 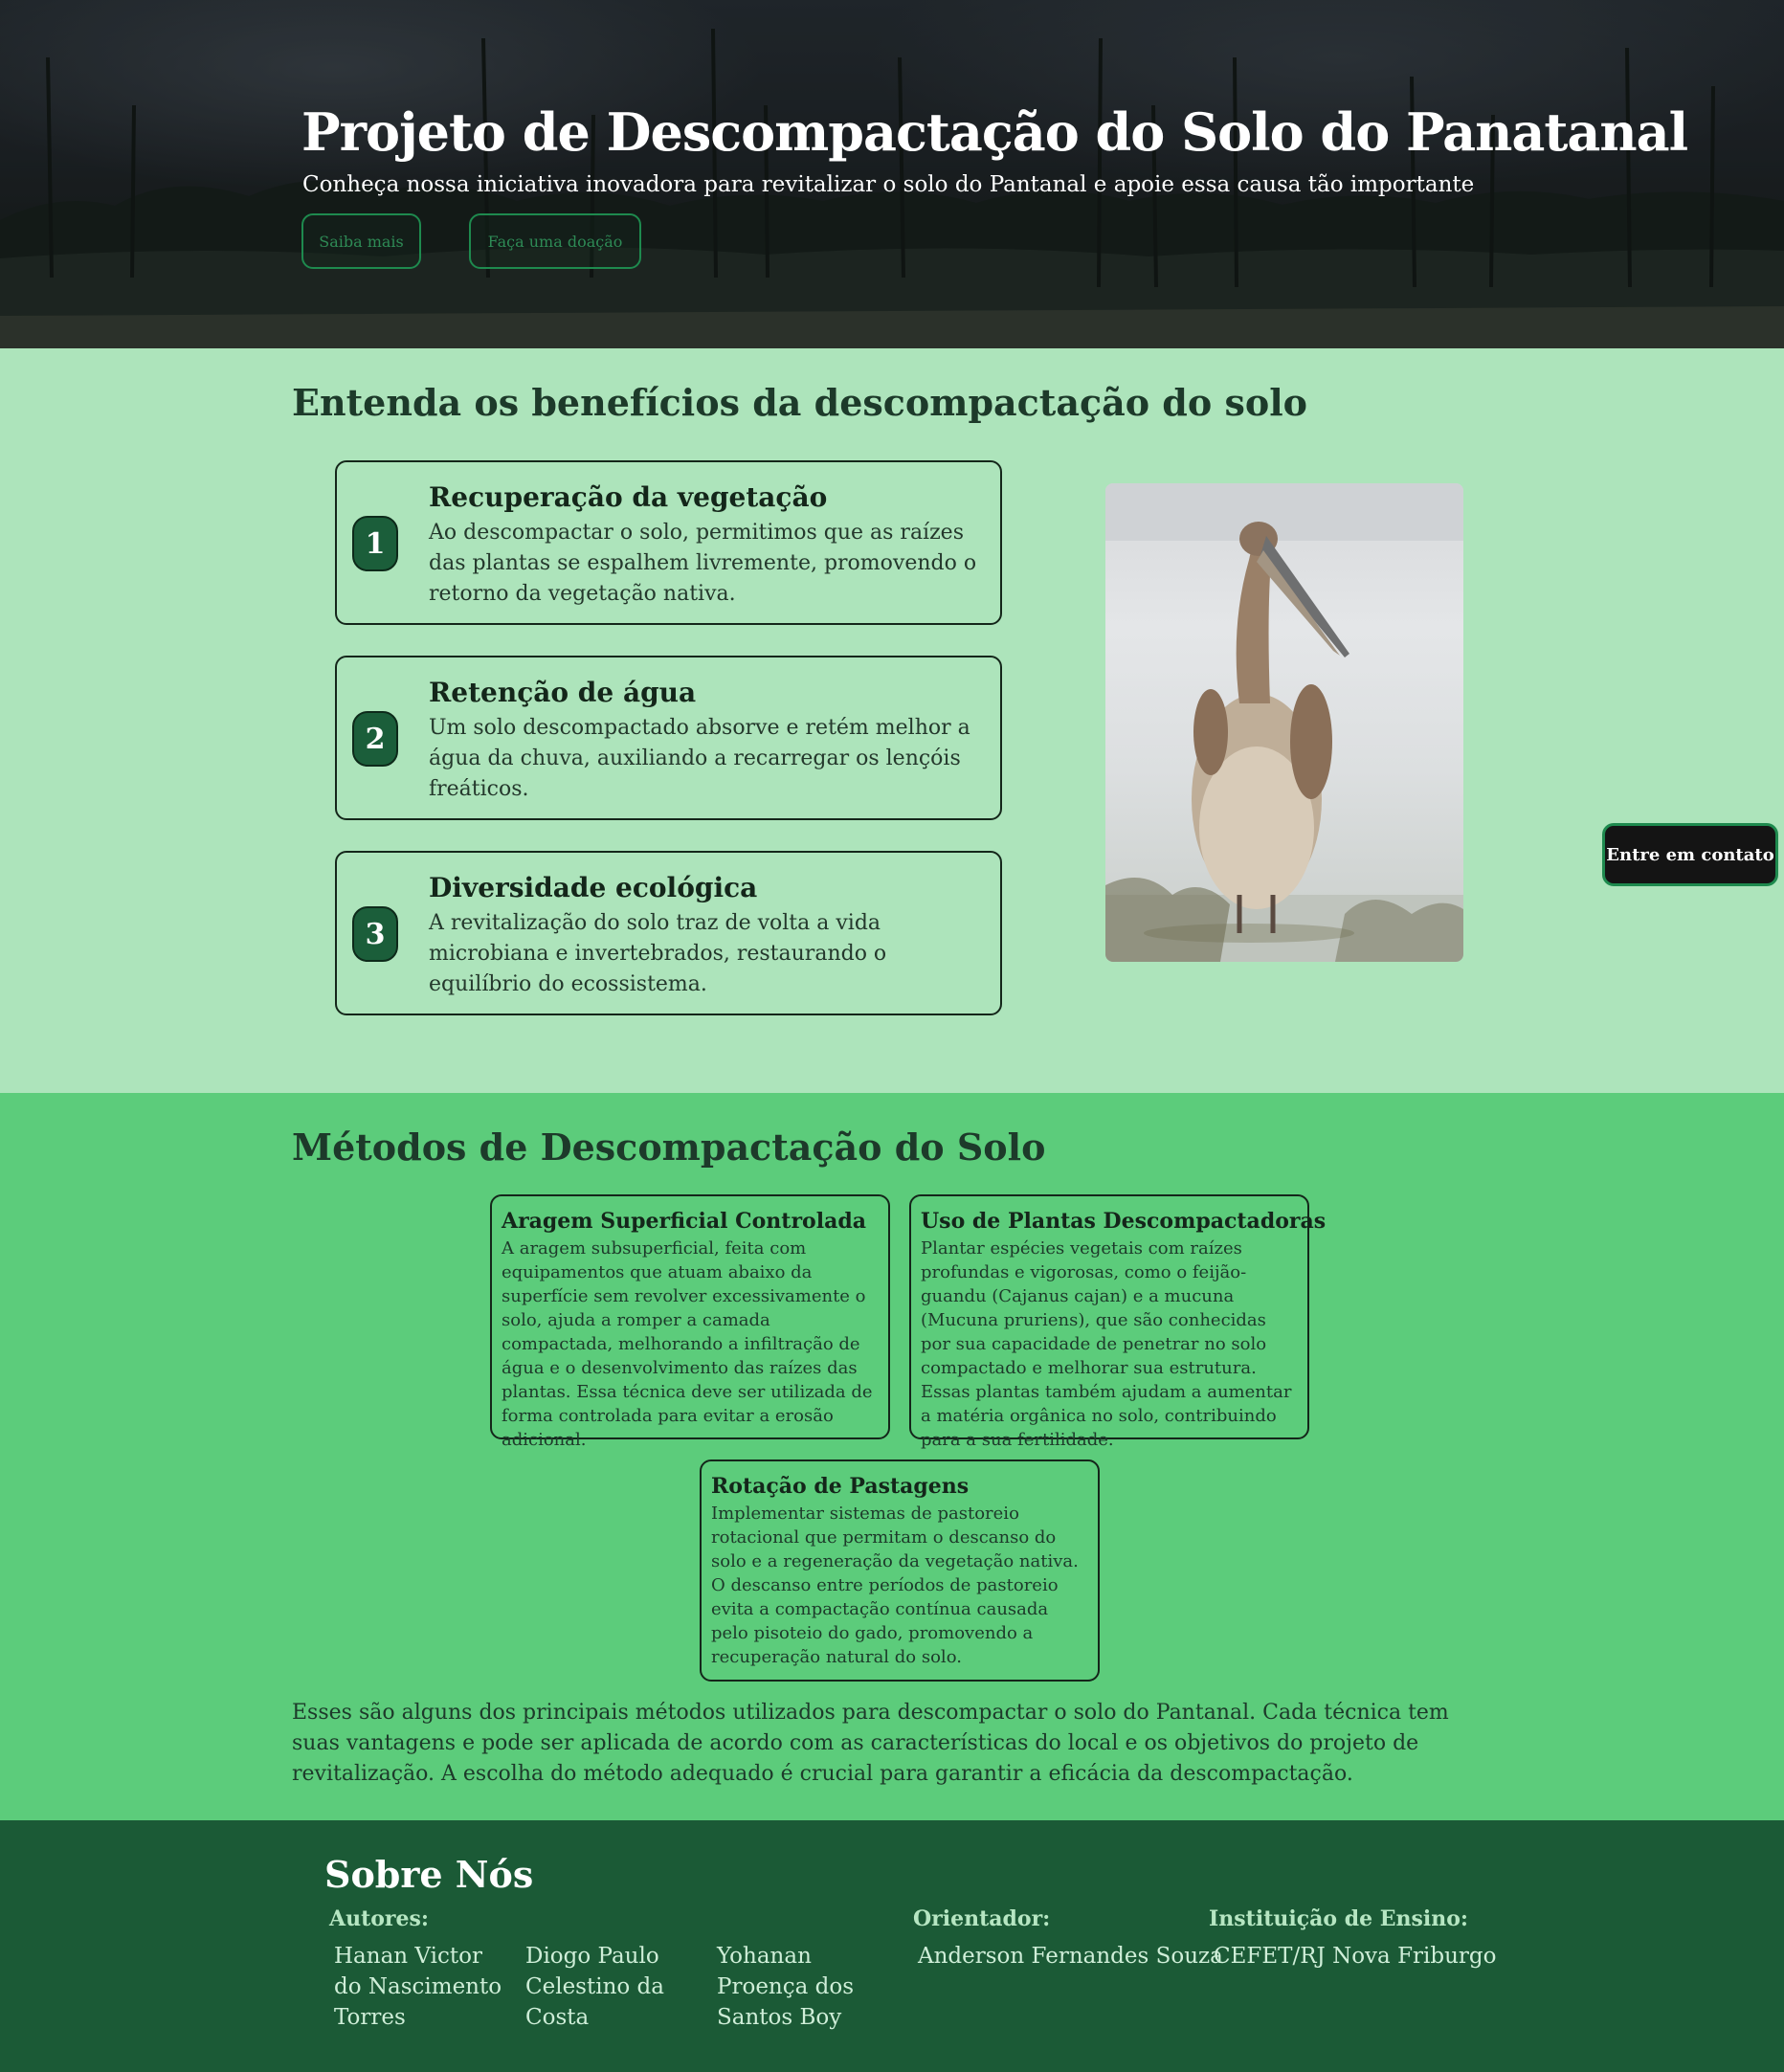 I want to click on method-title: Uso de Plantas Descompactadoras, so click(x=1124, y=1221).